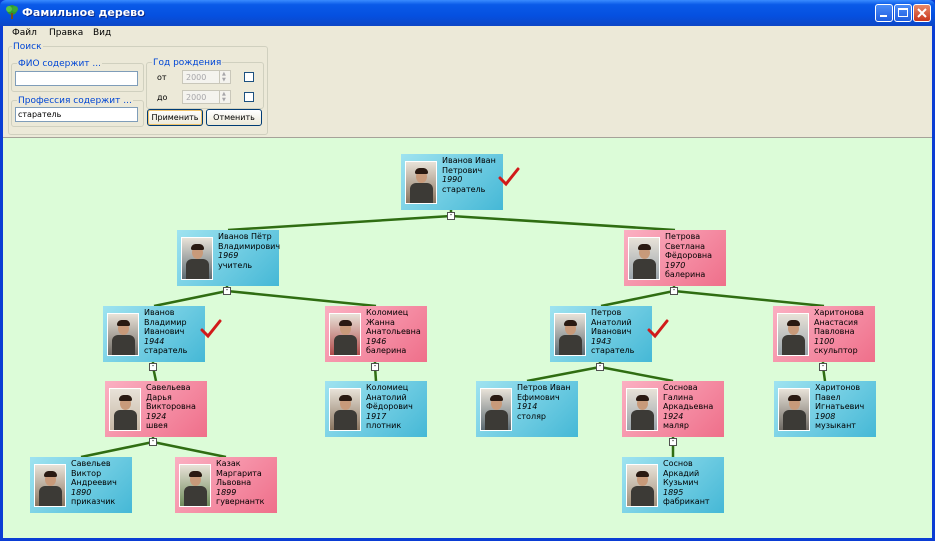  Describe the element at coordinates (838, 387) in the screenshot. I see `person-name-line: Харитонов` at that location.